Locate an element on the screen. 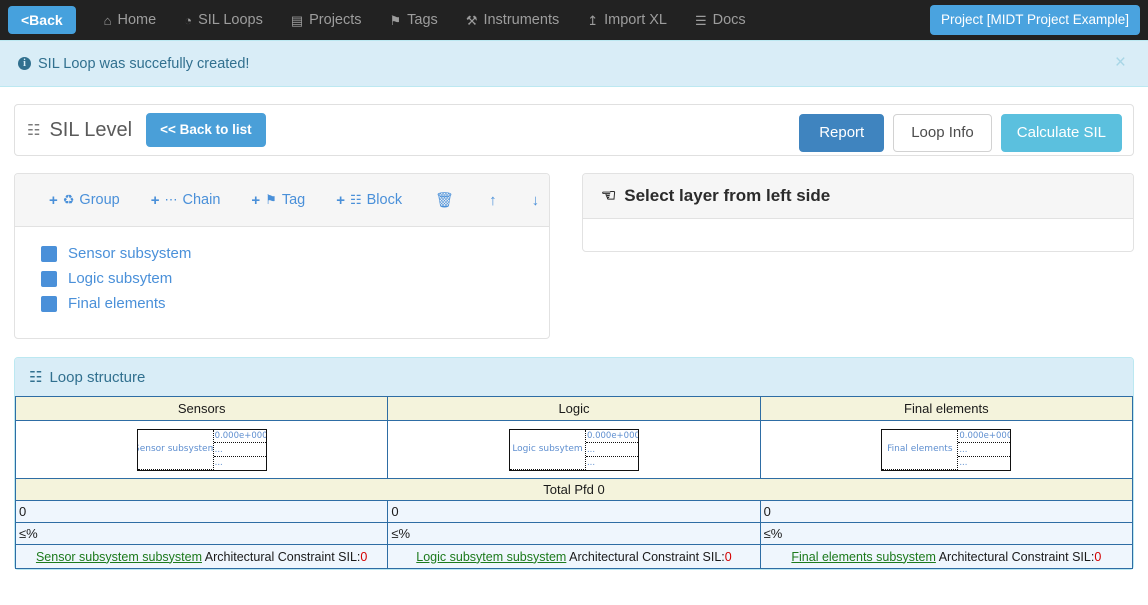 The height and width of the screenshot is (605, 1148). add-tag-label: Tag is located at coordinates (293, 200).